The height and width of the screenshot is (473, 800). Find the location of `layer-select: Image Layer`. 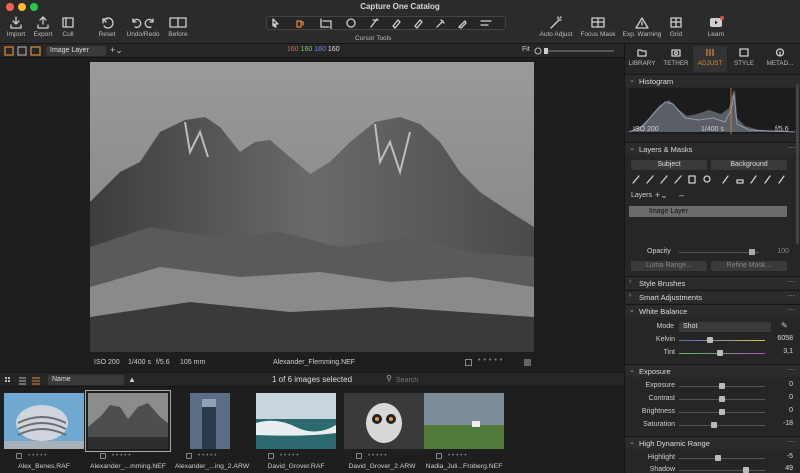

layer-select: Image Layer is located at coordinates (76, 51).